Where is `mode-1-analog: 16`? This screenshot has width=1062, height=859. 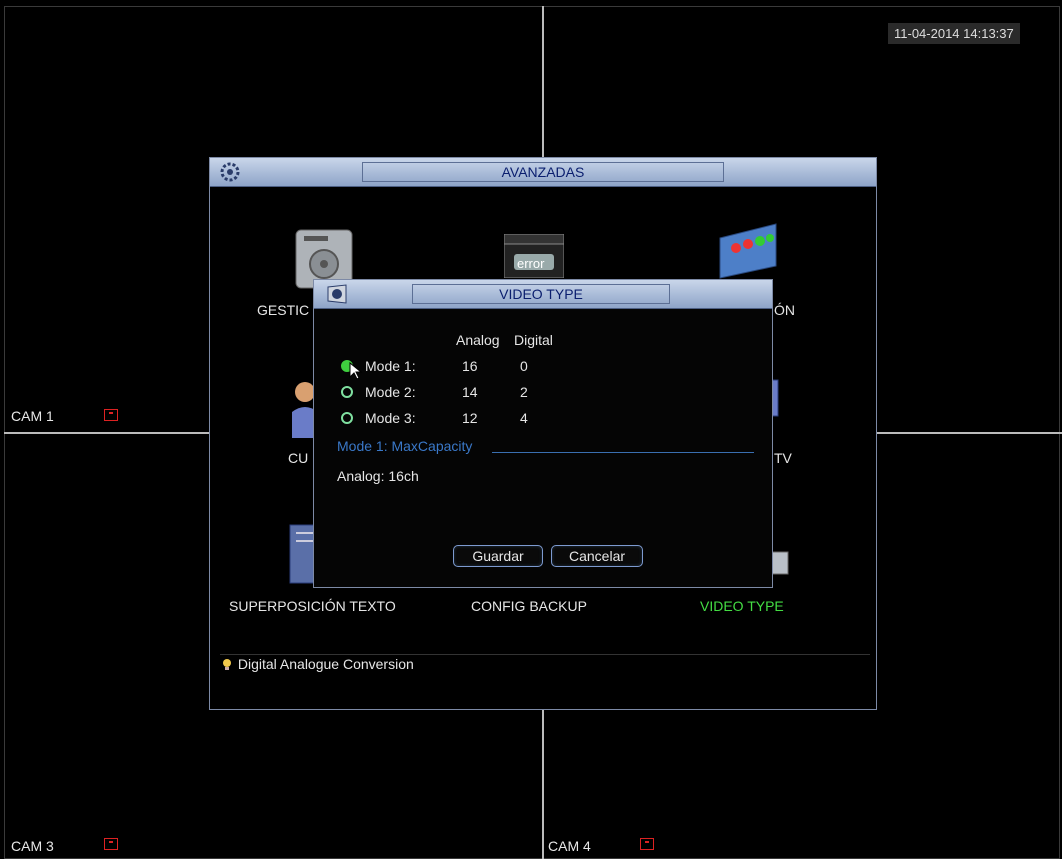 mode-1-analog: 16 is located at coordinates (470, 366).